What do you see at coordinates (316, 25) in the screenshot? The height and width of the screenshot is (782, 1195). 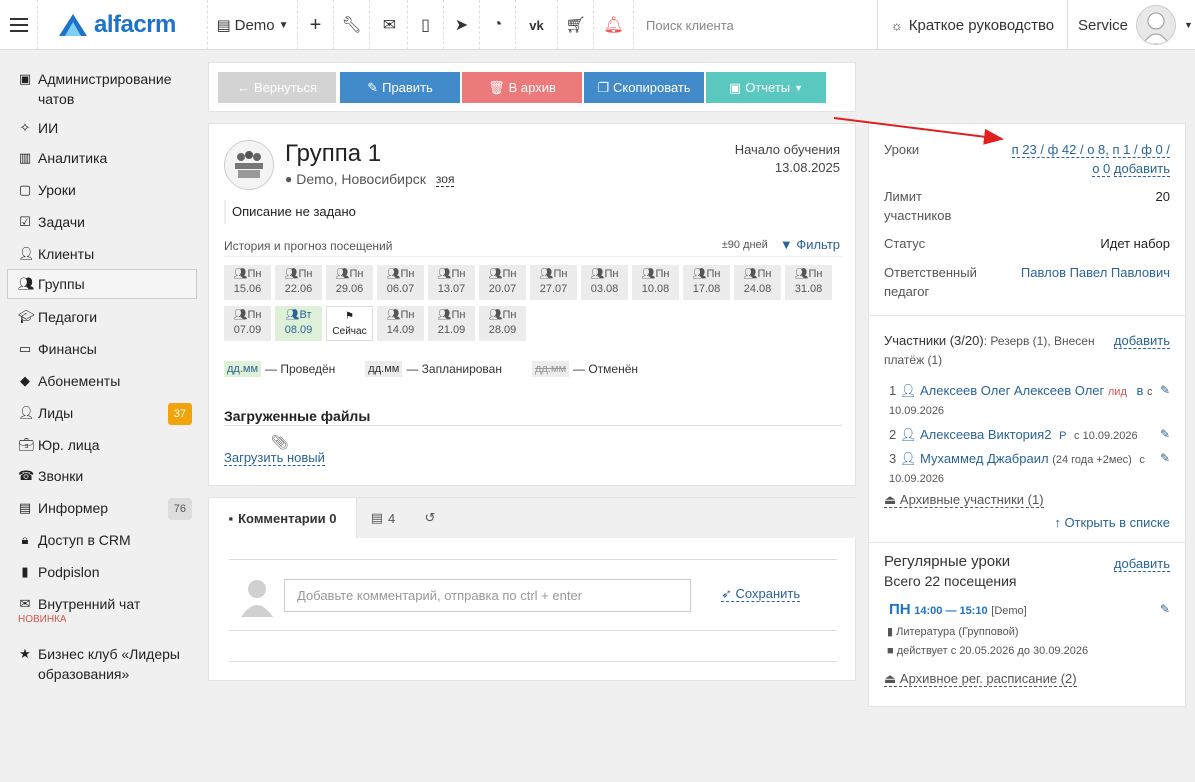 I see `plus-button: +` at bounding box center [316, 25].